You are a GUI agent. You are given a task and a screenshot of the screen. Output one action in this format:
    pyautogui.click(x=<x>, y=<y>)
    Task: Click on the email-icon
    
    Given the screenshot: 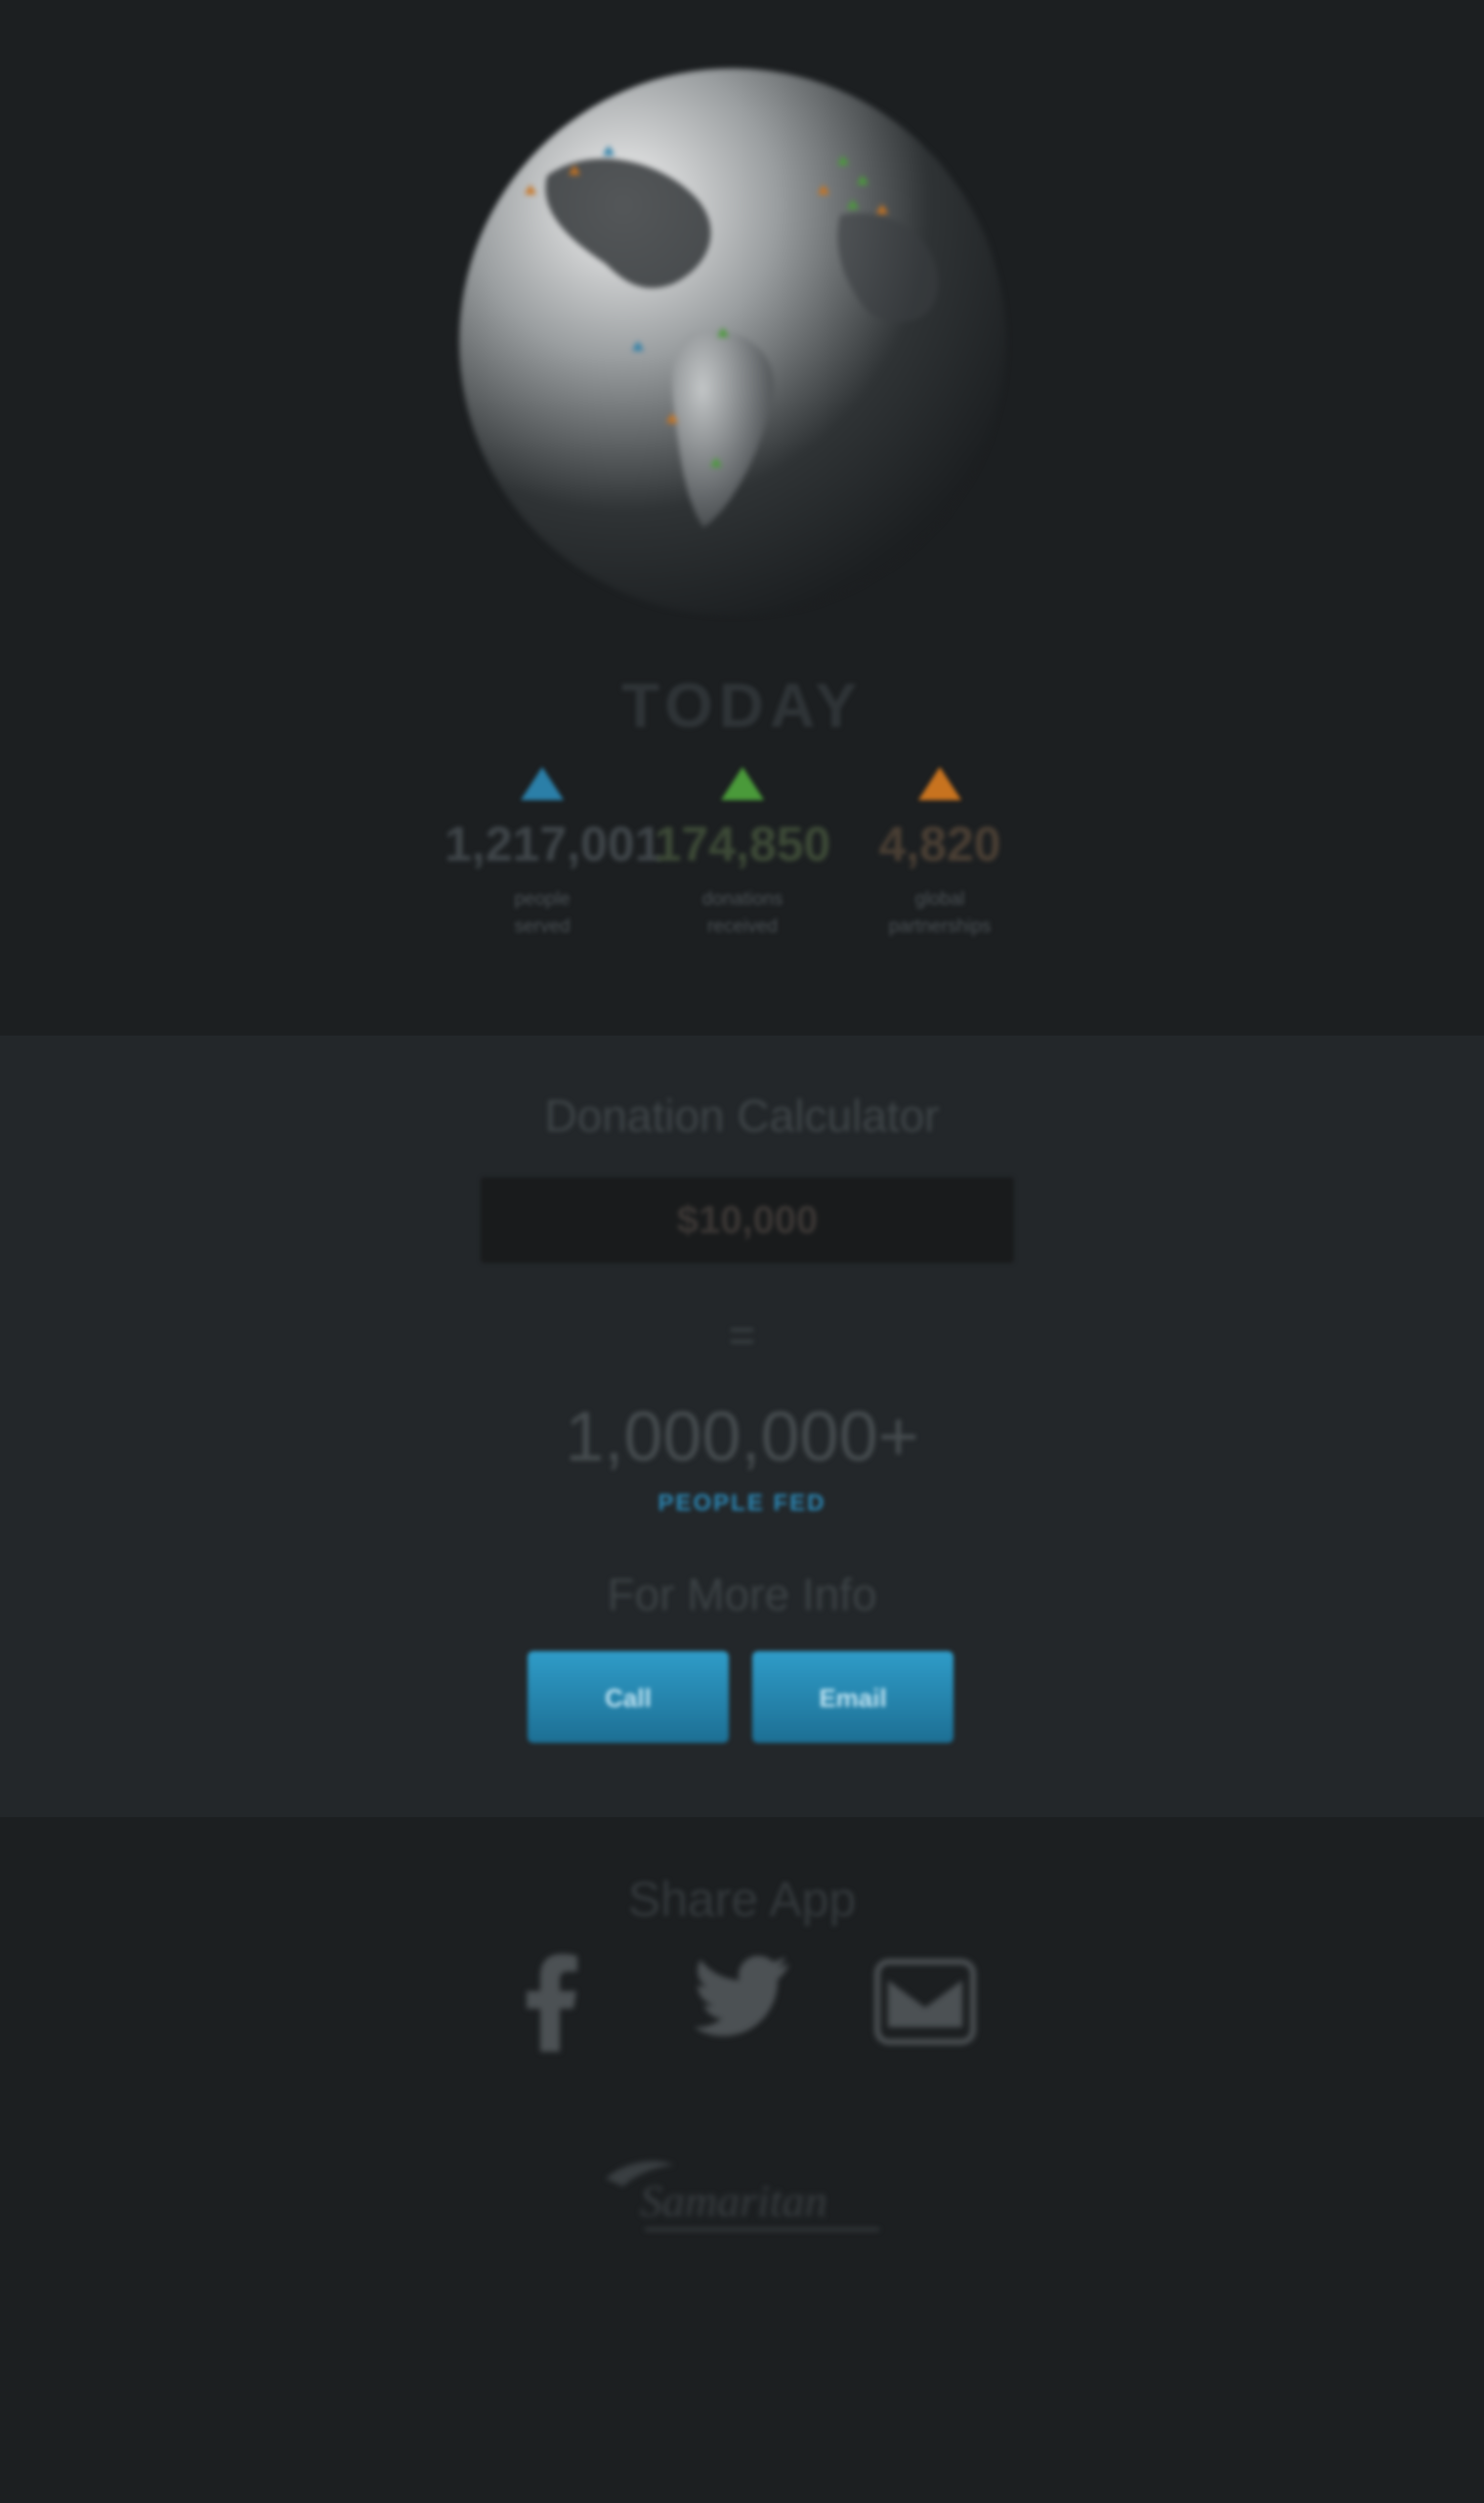 What is the action you would take?
    pyautogui.click(x=925, y=2004)
    